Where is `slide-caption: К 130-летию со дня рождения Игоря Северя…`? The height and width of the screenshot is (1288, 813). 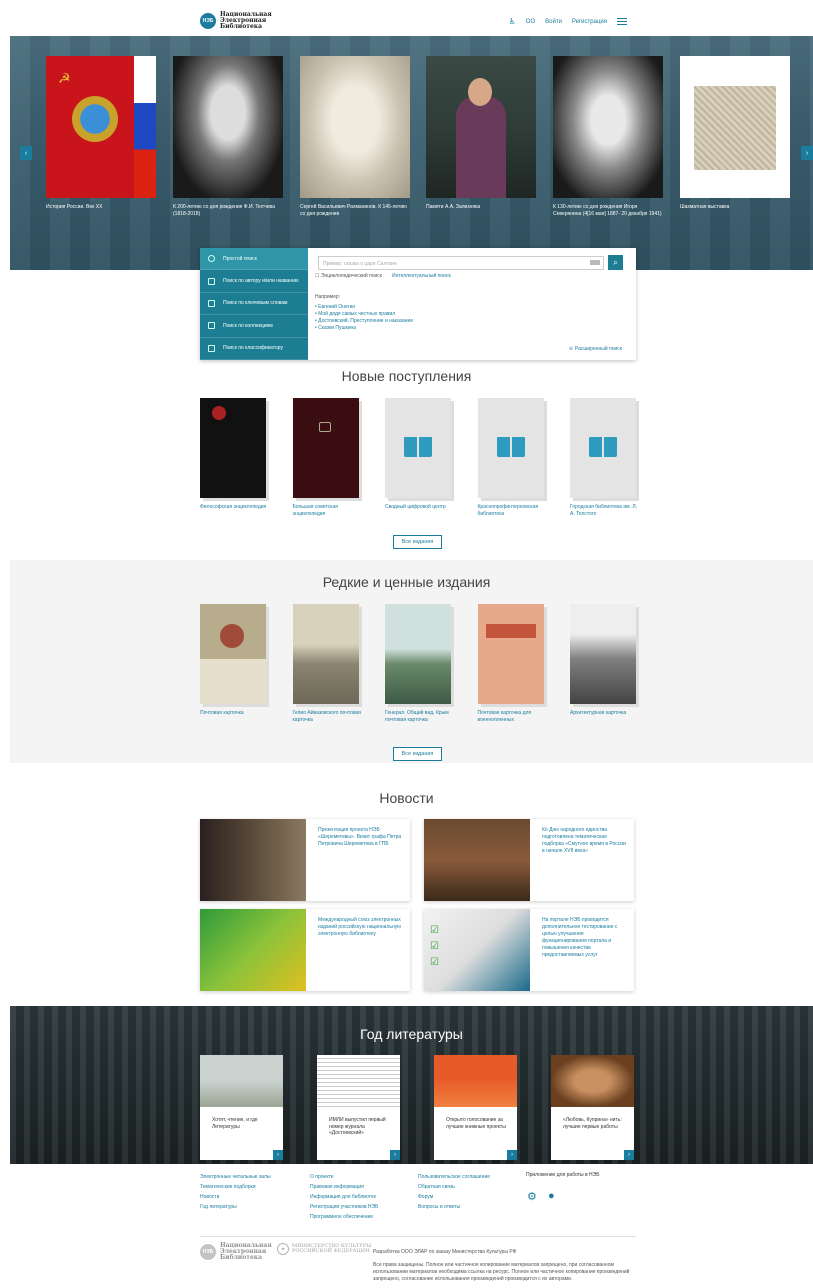 slide-caption: К 130-летию со дня рождения Игоря Северя… is located at coordinates (607, 210).